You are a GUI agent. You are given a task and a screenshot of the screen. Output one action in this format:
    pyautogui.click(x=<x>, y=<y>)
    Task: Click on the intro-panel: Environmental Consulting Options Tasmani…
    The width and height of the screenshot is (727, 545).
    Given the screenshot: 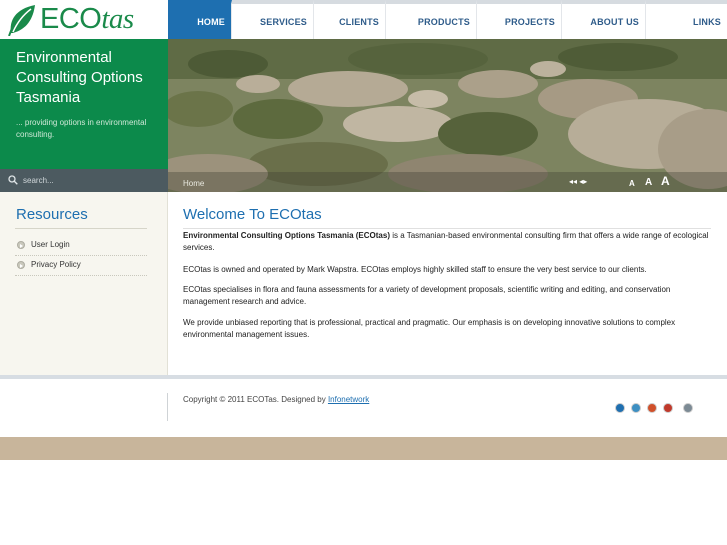 What is the action you would take?
    pyautogui.click(x=84, y=104)
    